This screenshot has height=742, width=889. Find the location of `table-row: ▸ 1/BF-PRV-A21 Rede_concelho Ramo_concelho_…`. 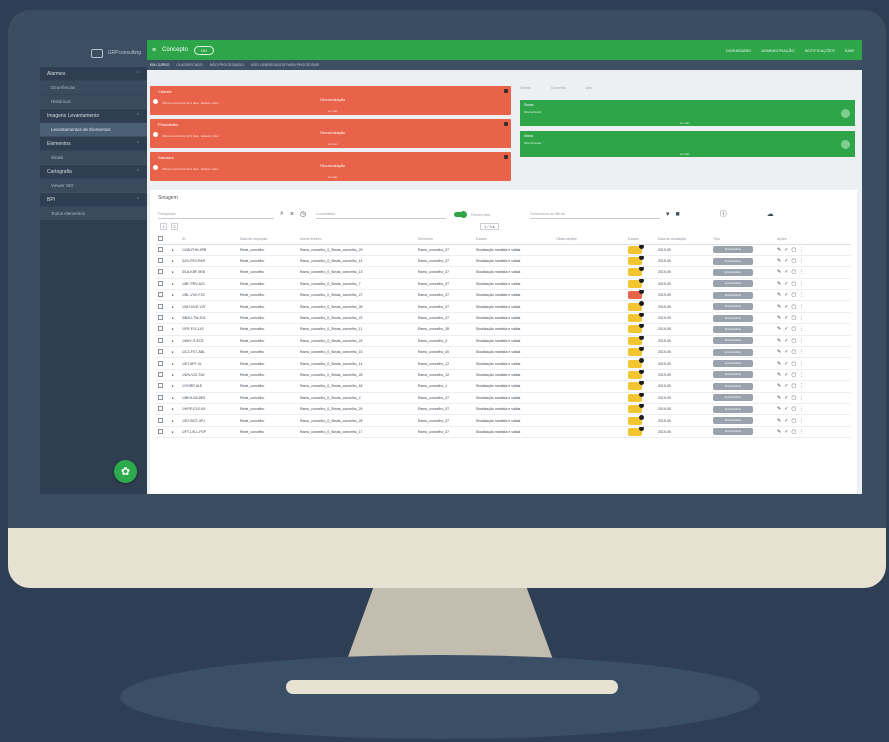

table-row: ▸ 1/BF-PRV-A21 Rede_concelho Ramo_concelho_… is located at coordinates (503, 284).